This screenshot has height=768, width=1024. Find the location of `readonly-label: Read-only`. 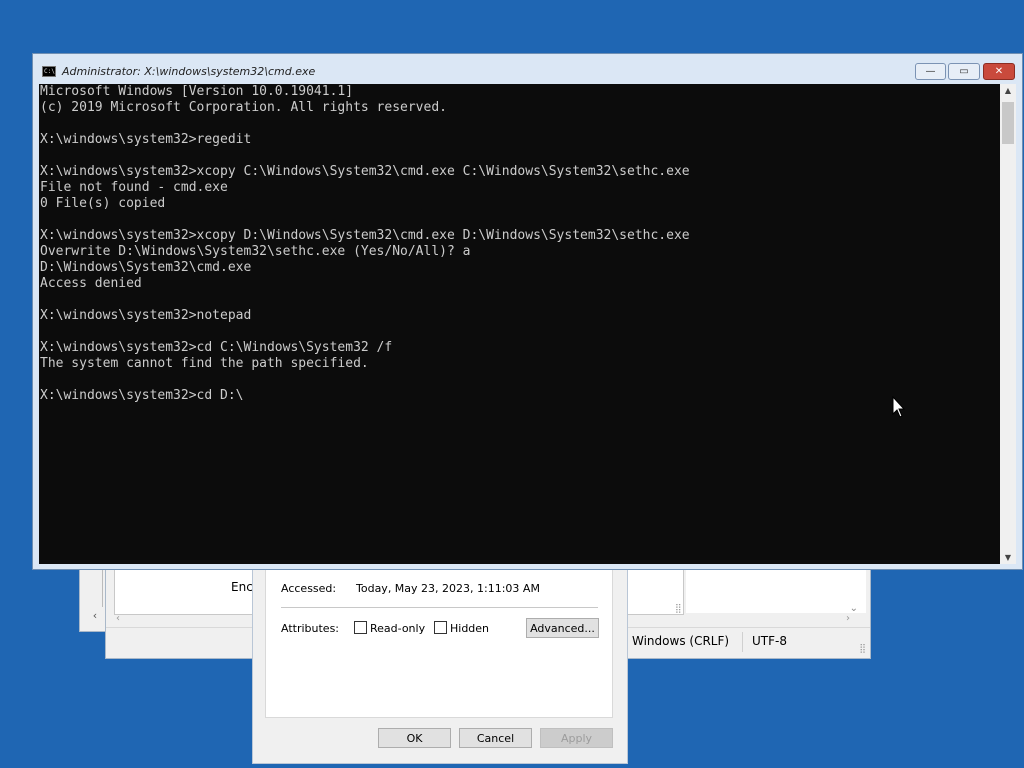

readonly-label: Read-only is located at coordinates (397, 628).